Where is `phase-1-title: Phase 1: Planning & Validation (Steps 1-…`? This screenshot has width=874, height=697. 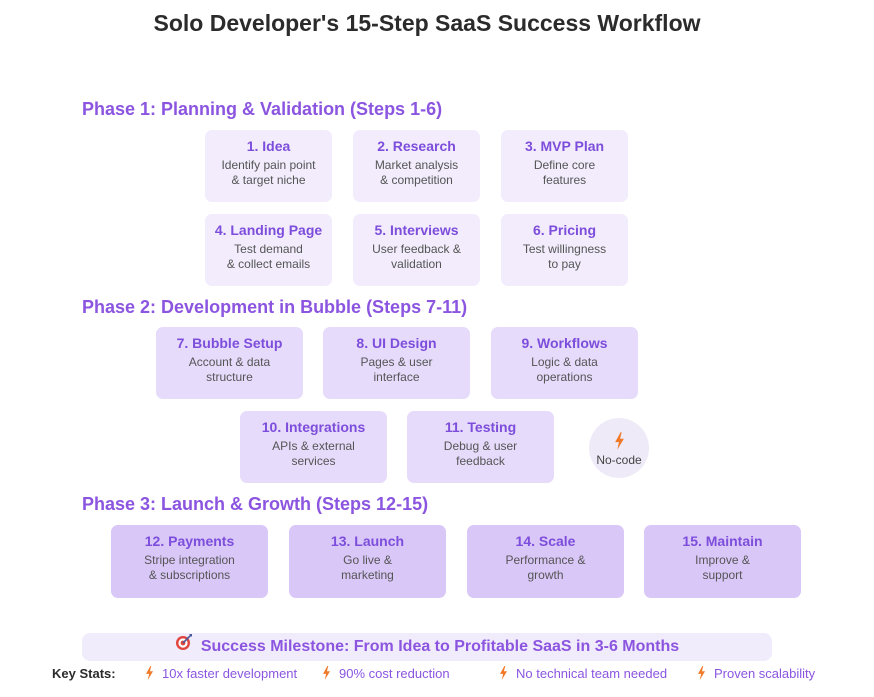
phase-1-title: Phase 1: Planning & Validation (Steps 1-… is located at coordinates (262, 109).